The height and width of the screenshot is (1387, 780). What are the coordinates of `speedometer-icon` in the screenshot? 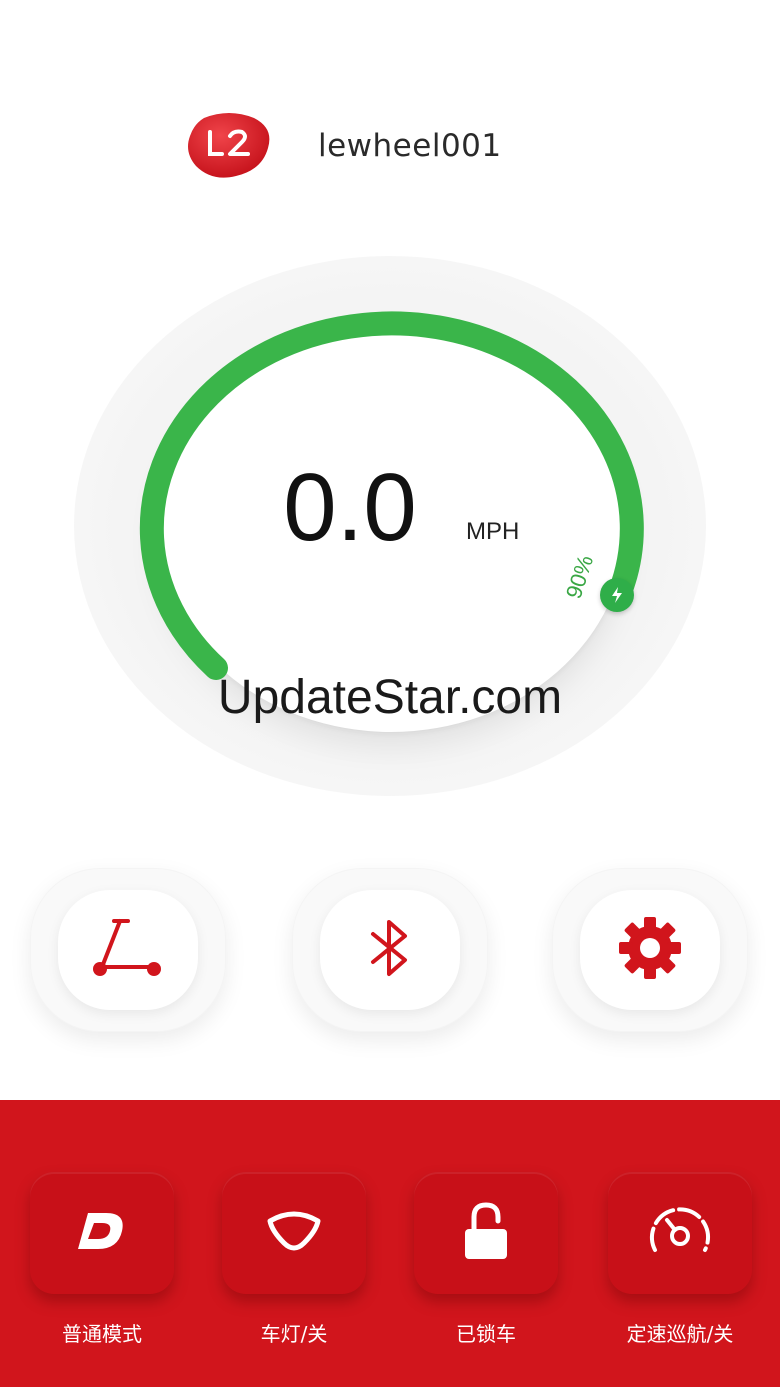 It's located at (680, 1233).